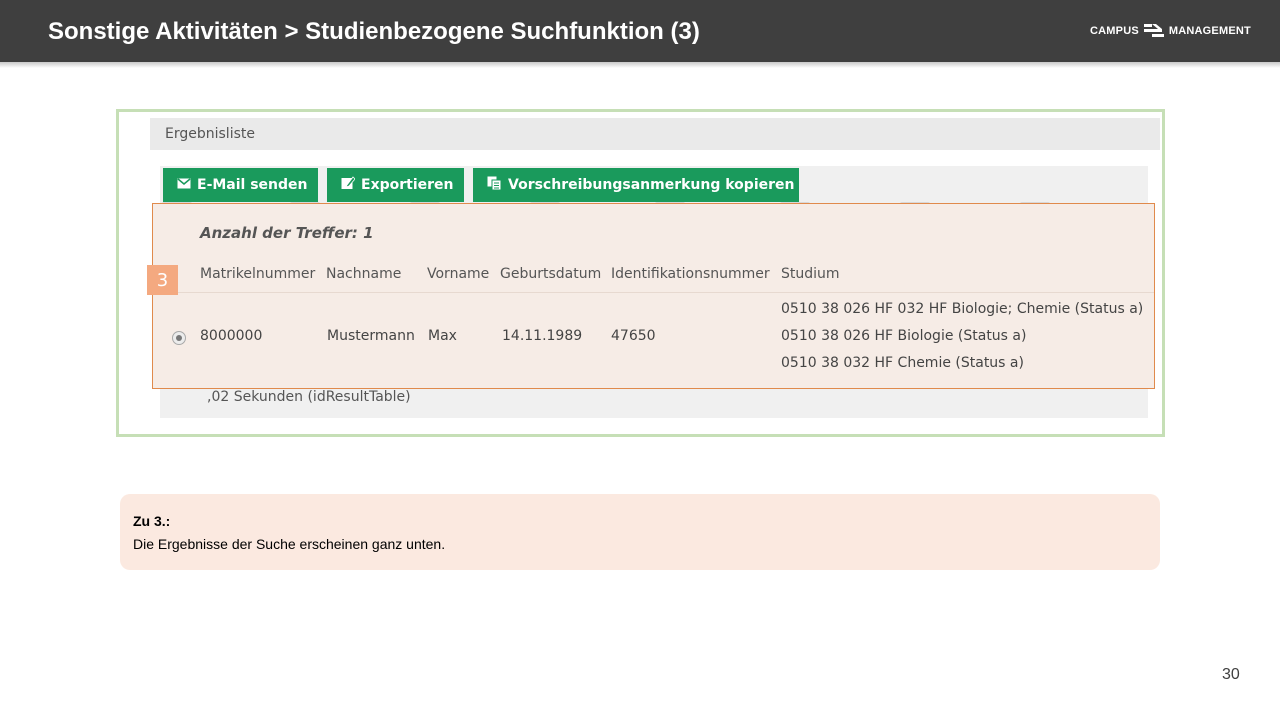 Image resolution: width=1280 pixels, height=720 pixels. Describe the element at coordinates (640, 65) in the screenshot. I see `header-shadow` at that location.